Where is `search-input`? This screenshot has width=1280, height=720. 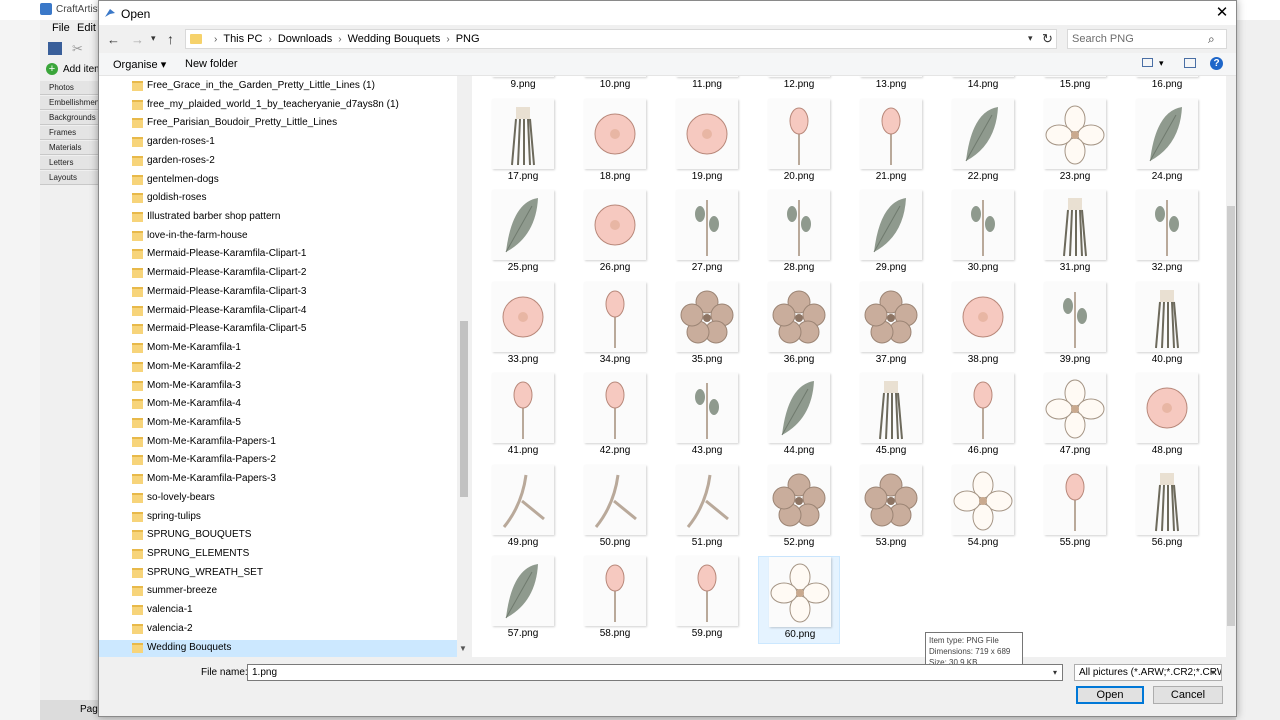 search-input is located at coordinates (1137, 39).